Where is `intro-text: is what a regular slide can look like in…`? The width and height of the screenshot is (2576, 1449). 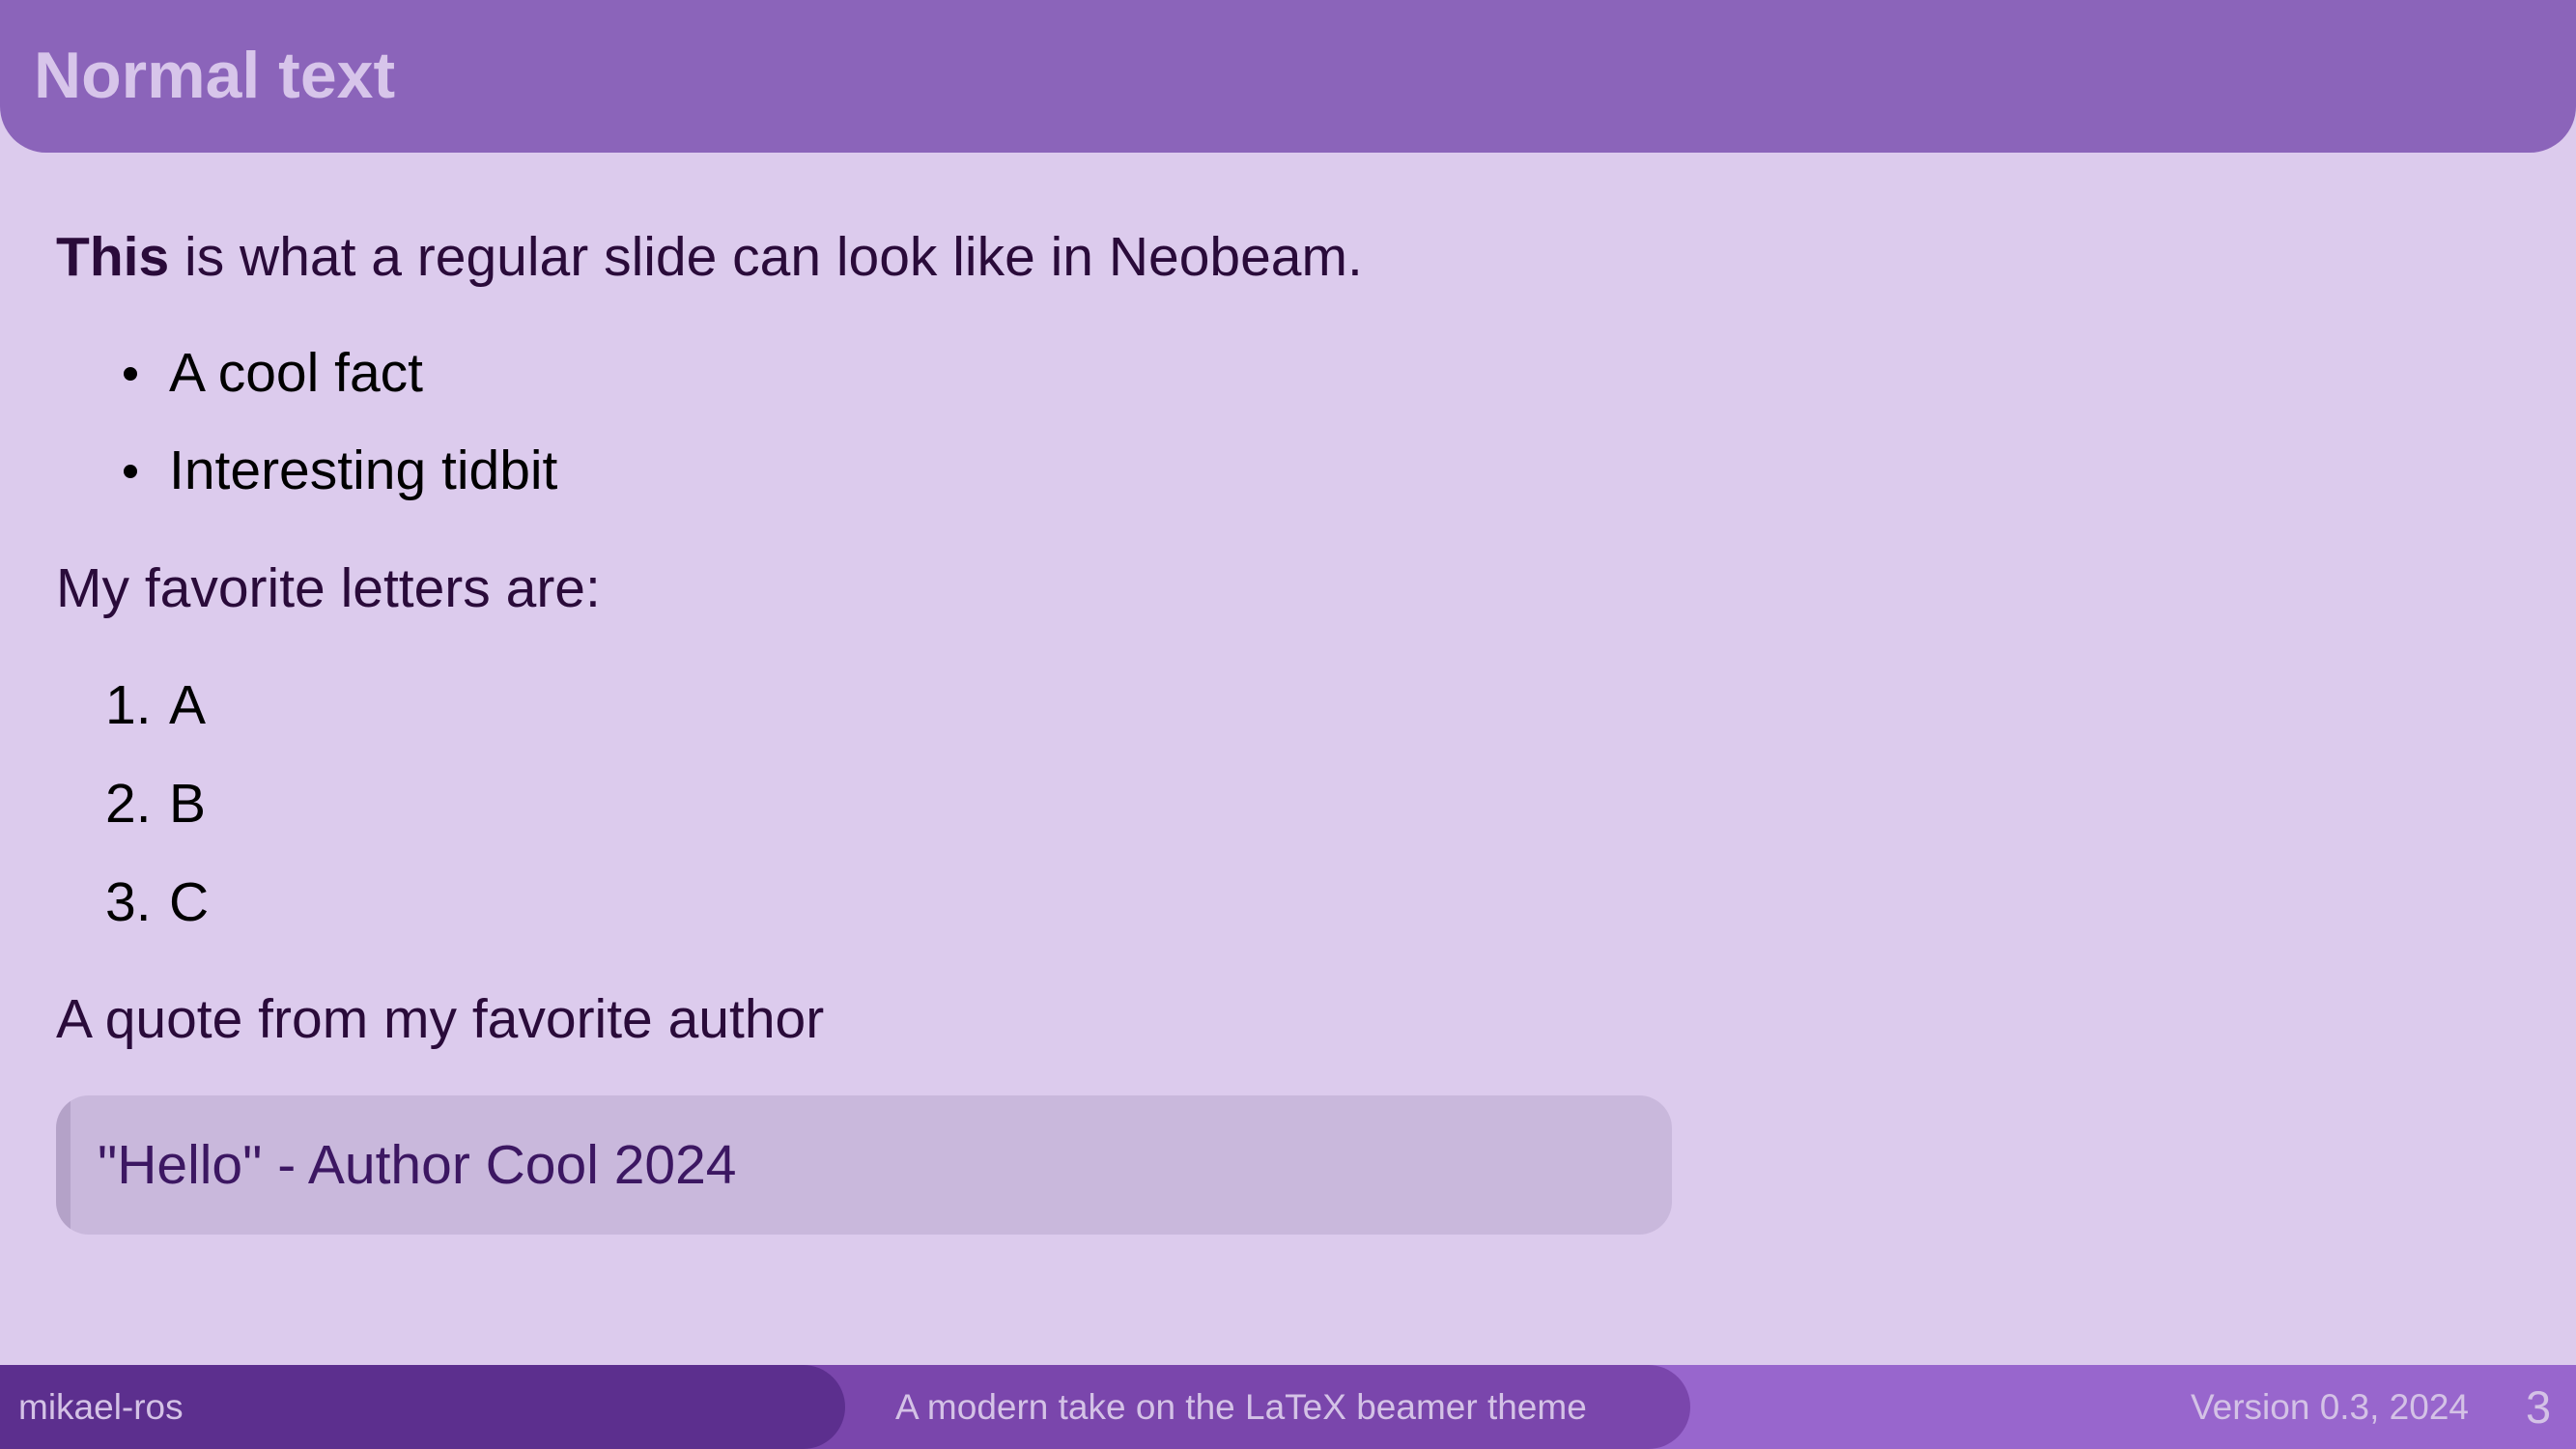 intro-text: is what a regular slide can look like in… is located at coordinates (766, 257).